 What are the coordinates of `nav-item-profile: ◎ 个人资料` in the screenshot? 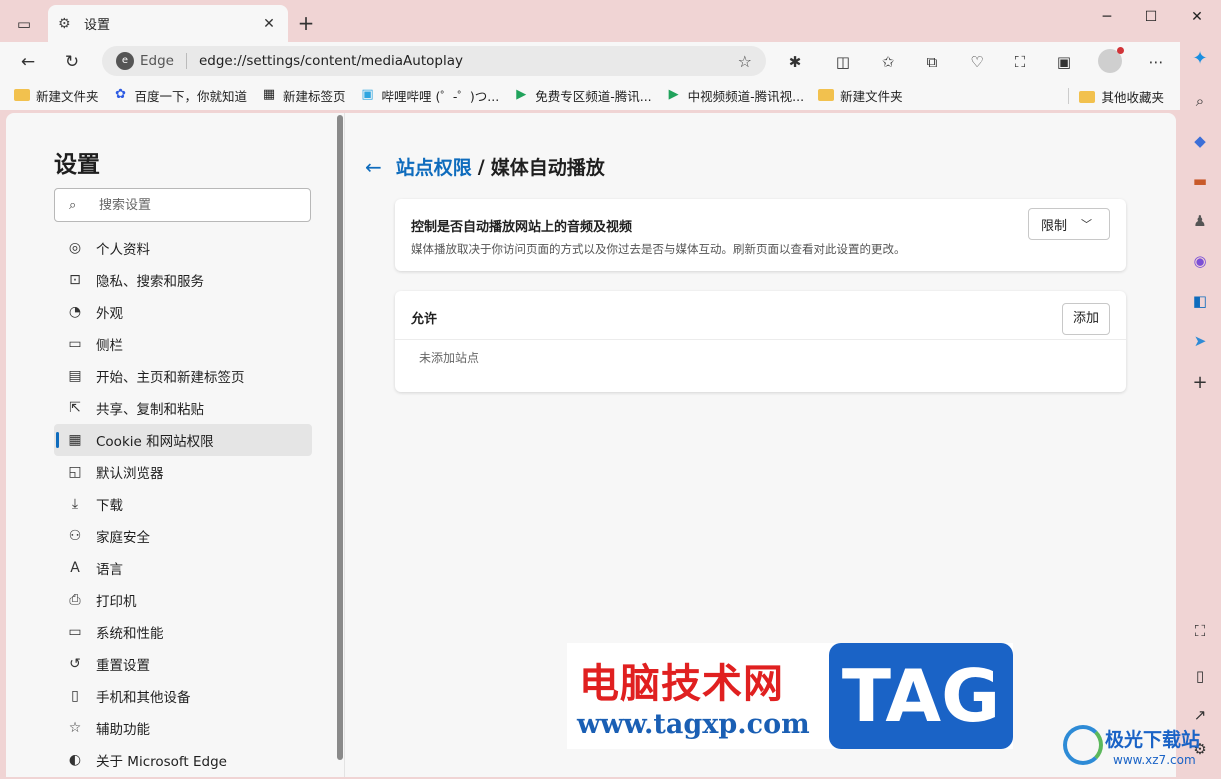 It's located at (183, 248).